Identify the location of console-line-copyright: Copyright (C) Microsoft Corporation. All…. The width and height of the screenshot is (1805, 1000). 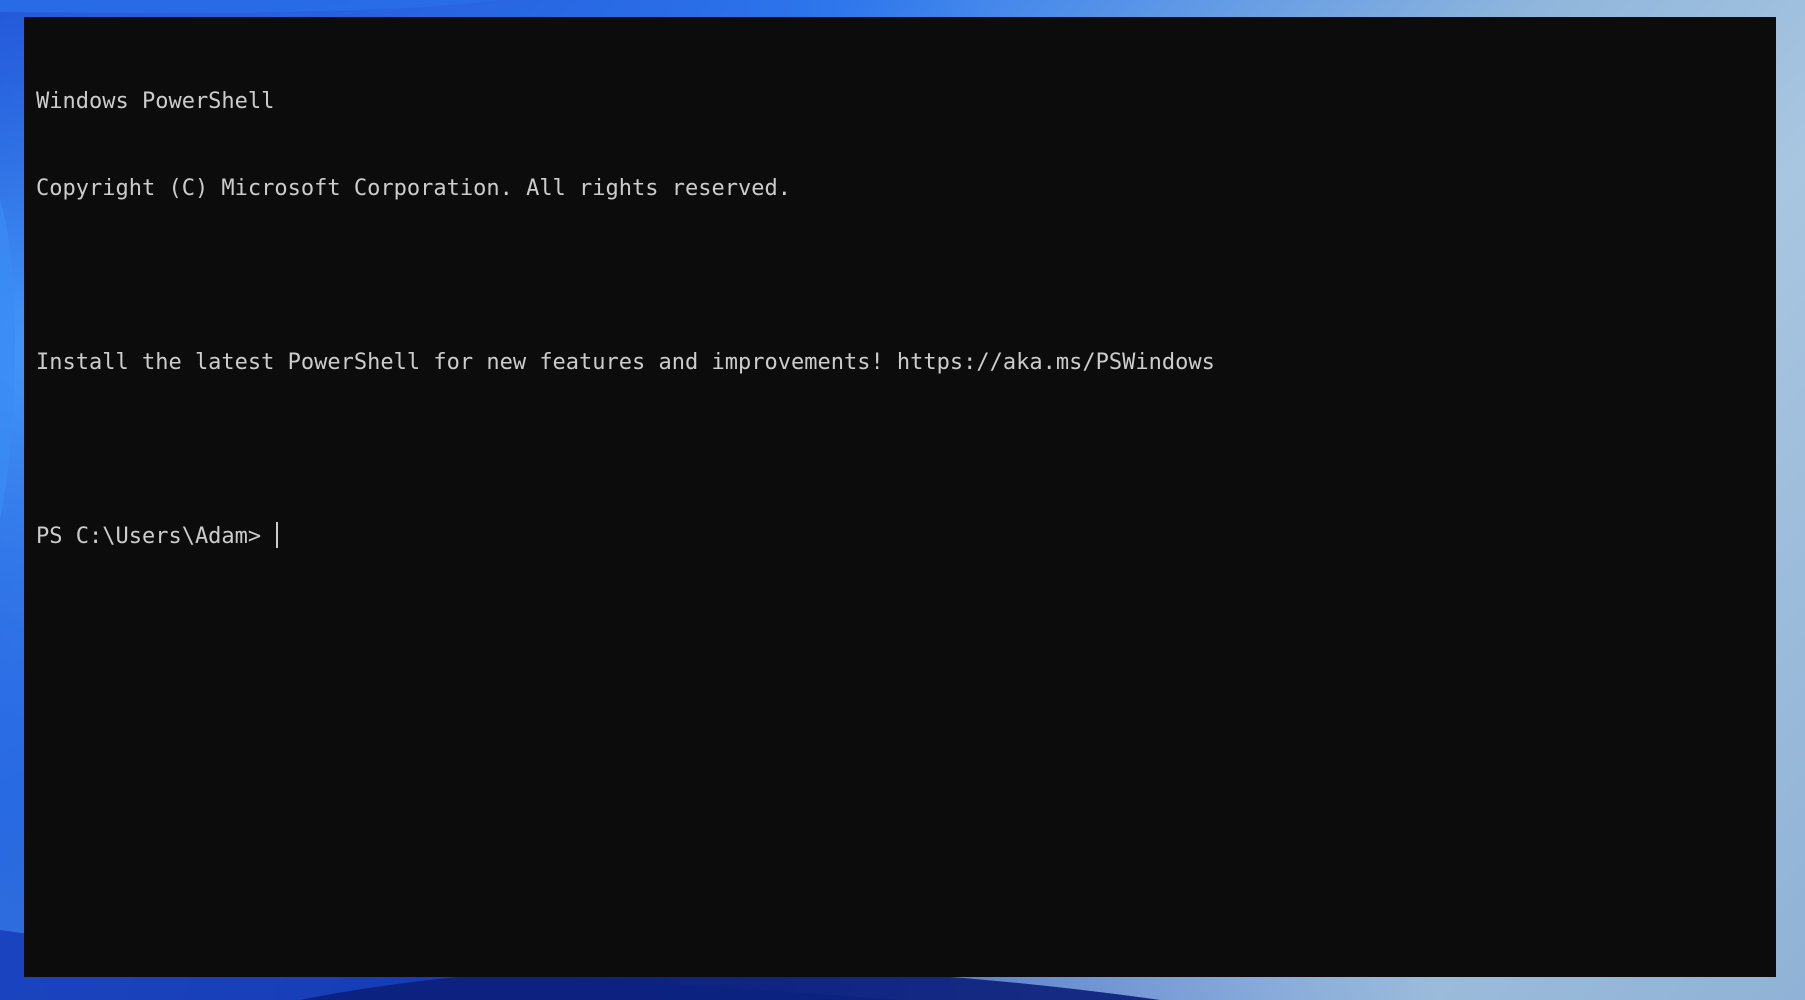
(413, 188).